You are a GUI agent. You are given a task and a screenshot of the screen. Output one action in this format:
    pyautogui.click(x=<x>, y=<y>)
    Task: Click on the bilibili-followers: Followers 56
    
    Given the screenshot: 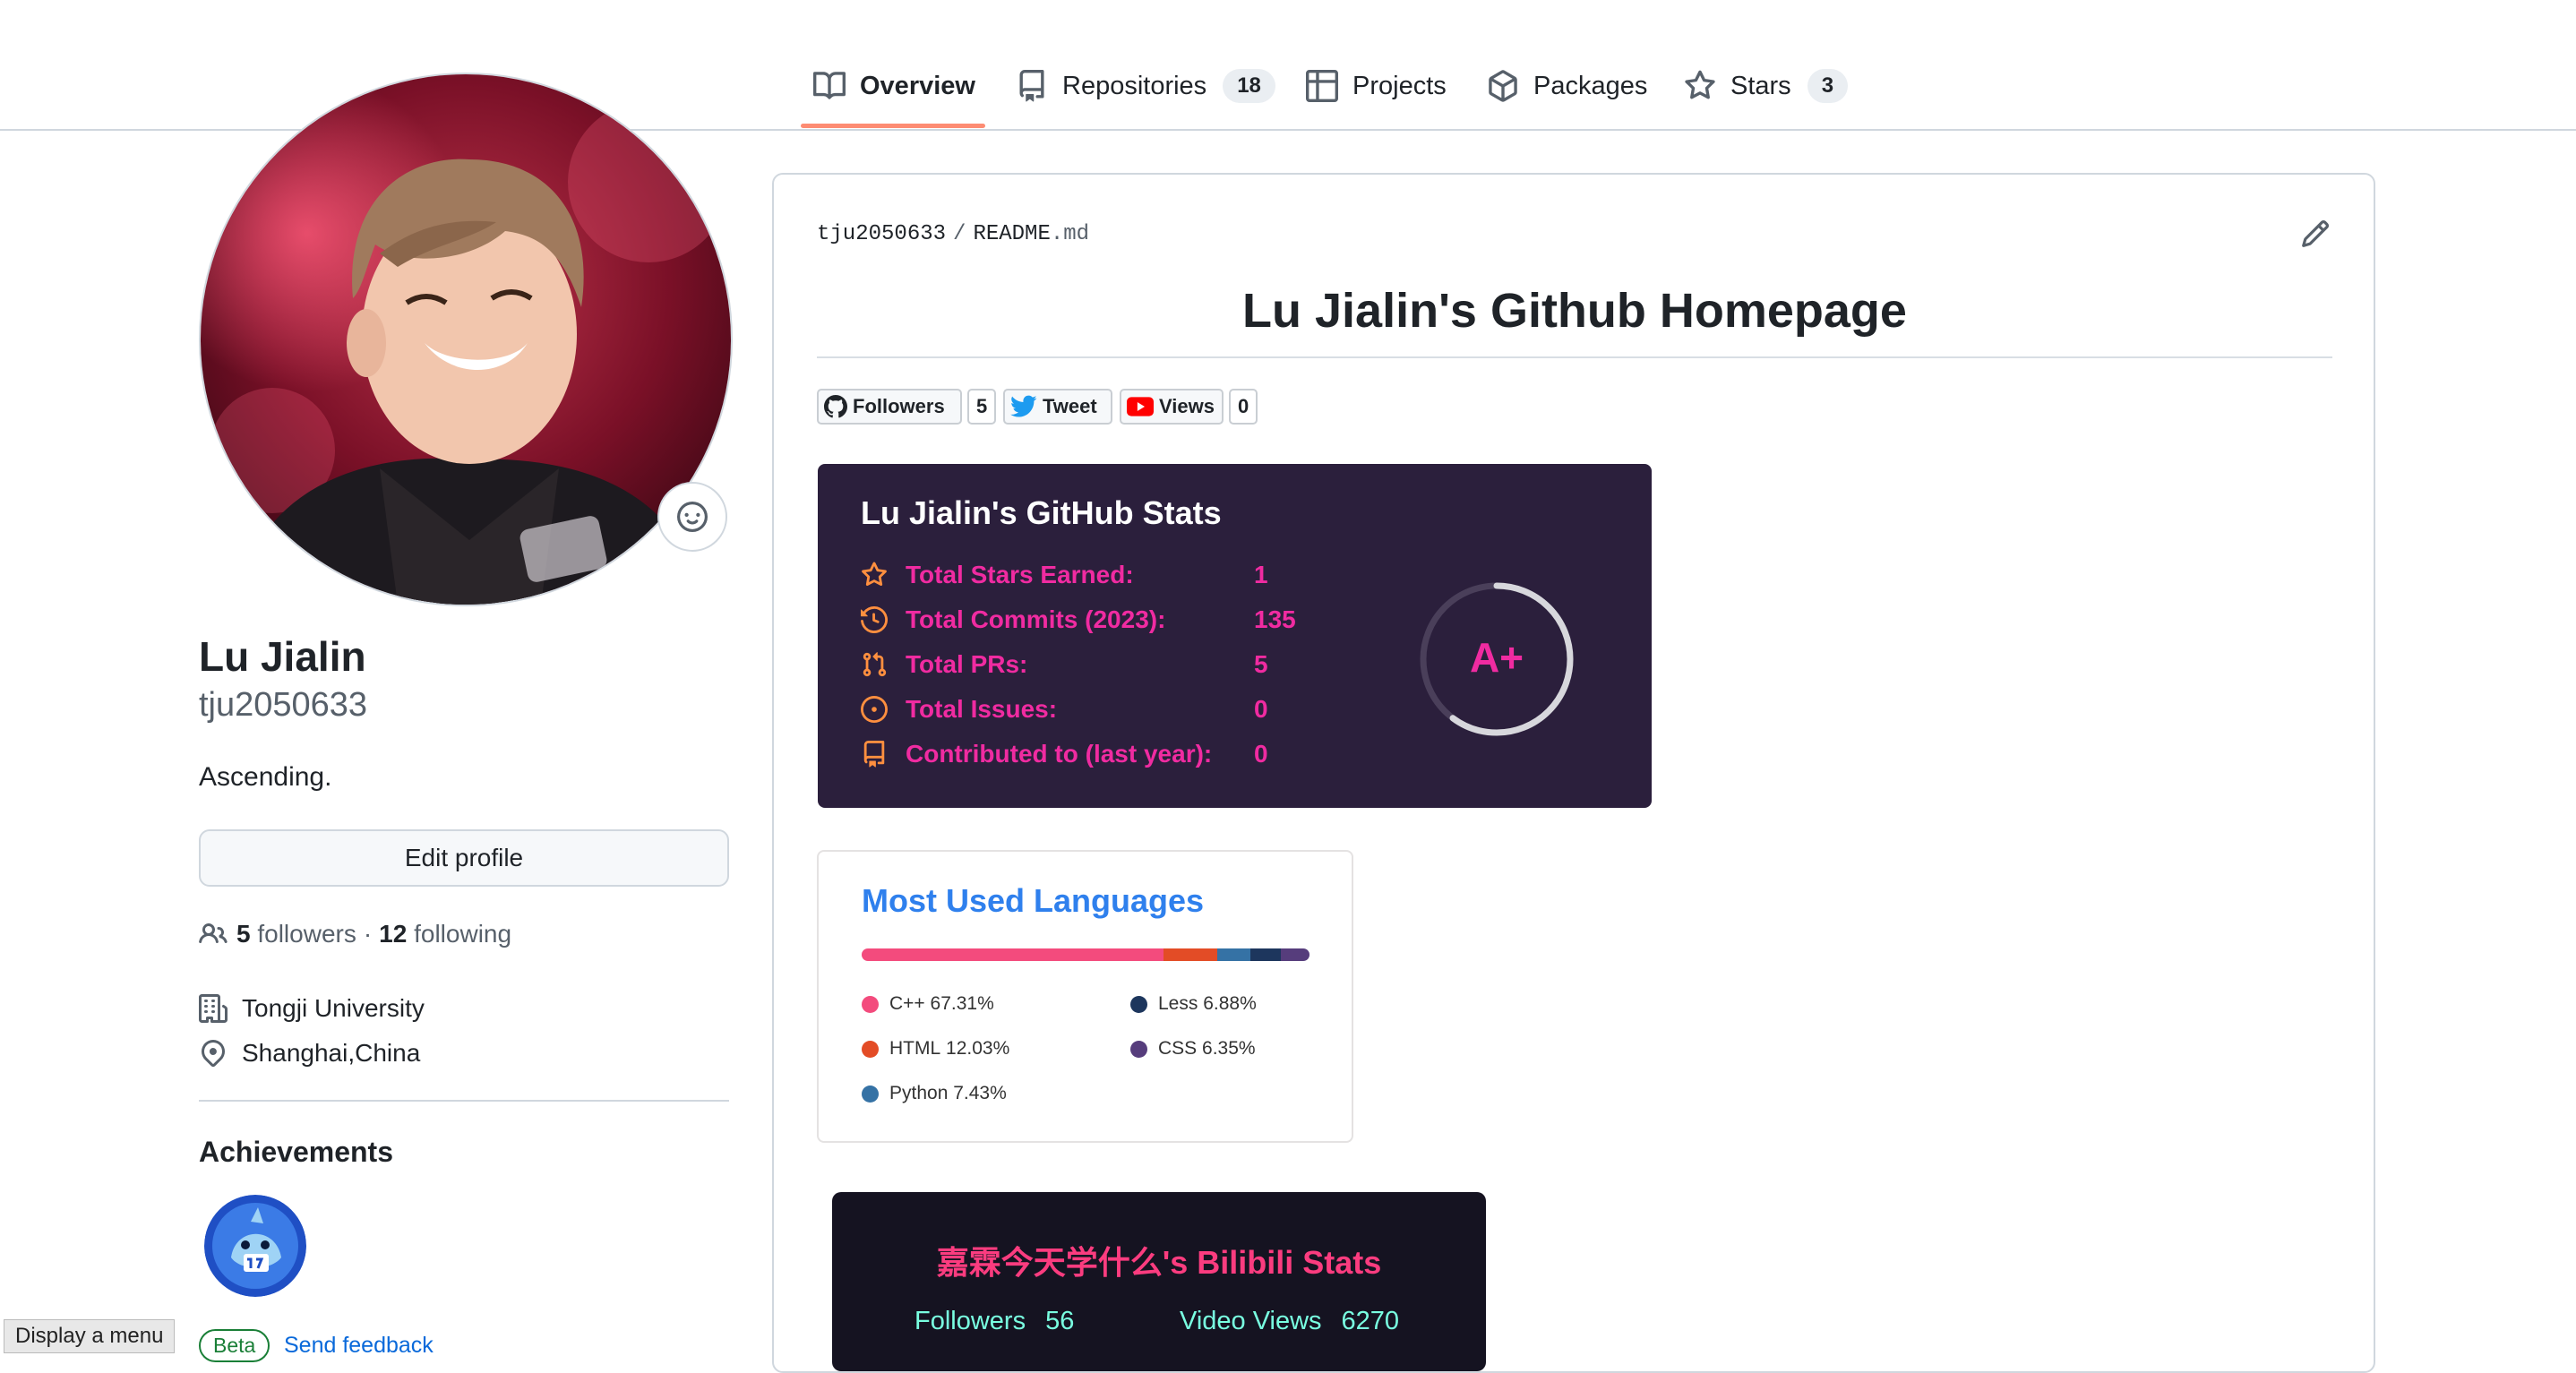 What is the action you would take?
    pyautogui.click(x=994, y=1321)
    